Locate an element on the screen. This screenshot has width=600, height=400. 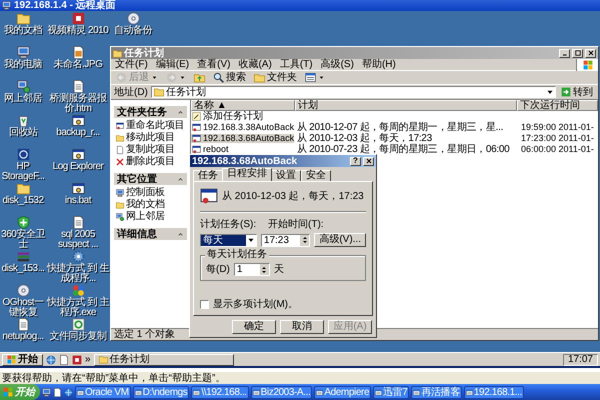
taskbar-button: Adempiere is located at coordinates (343, 392).